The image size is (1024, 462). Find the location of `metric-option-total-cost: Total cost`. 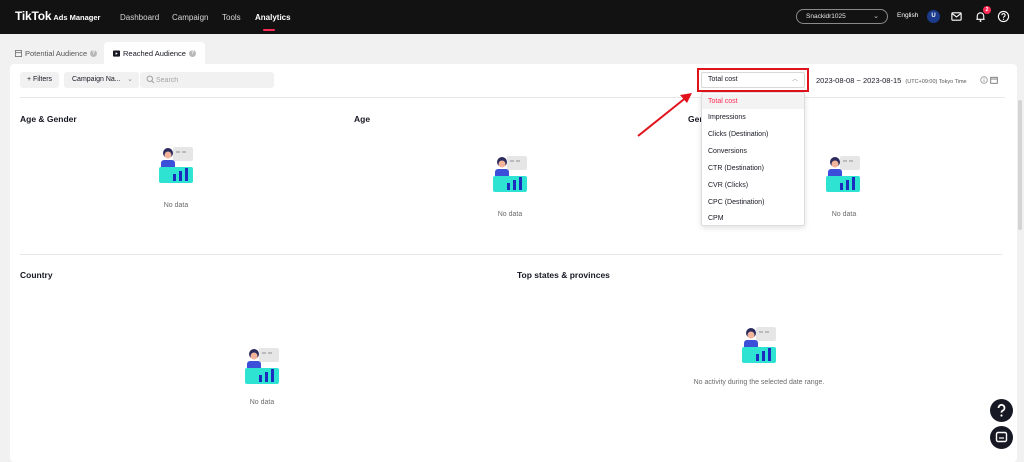

metric-option-total-cost: Total cost is located at coordinates (753, 101).